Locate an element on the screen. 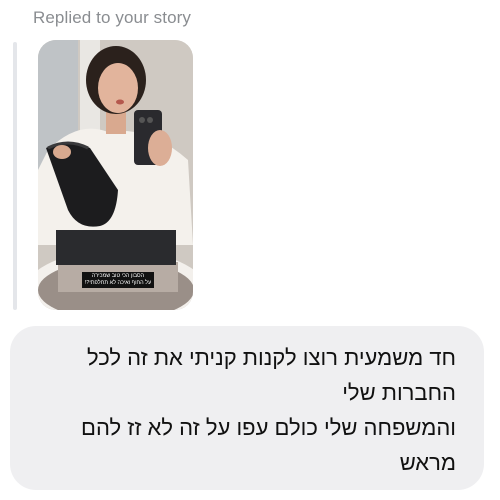 This screenshot has width=500, height=500. message-line: והמשפחה שלי כולם עפו על זה לא זז להם is located at coordinates (268, 427).